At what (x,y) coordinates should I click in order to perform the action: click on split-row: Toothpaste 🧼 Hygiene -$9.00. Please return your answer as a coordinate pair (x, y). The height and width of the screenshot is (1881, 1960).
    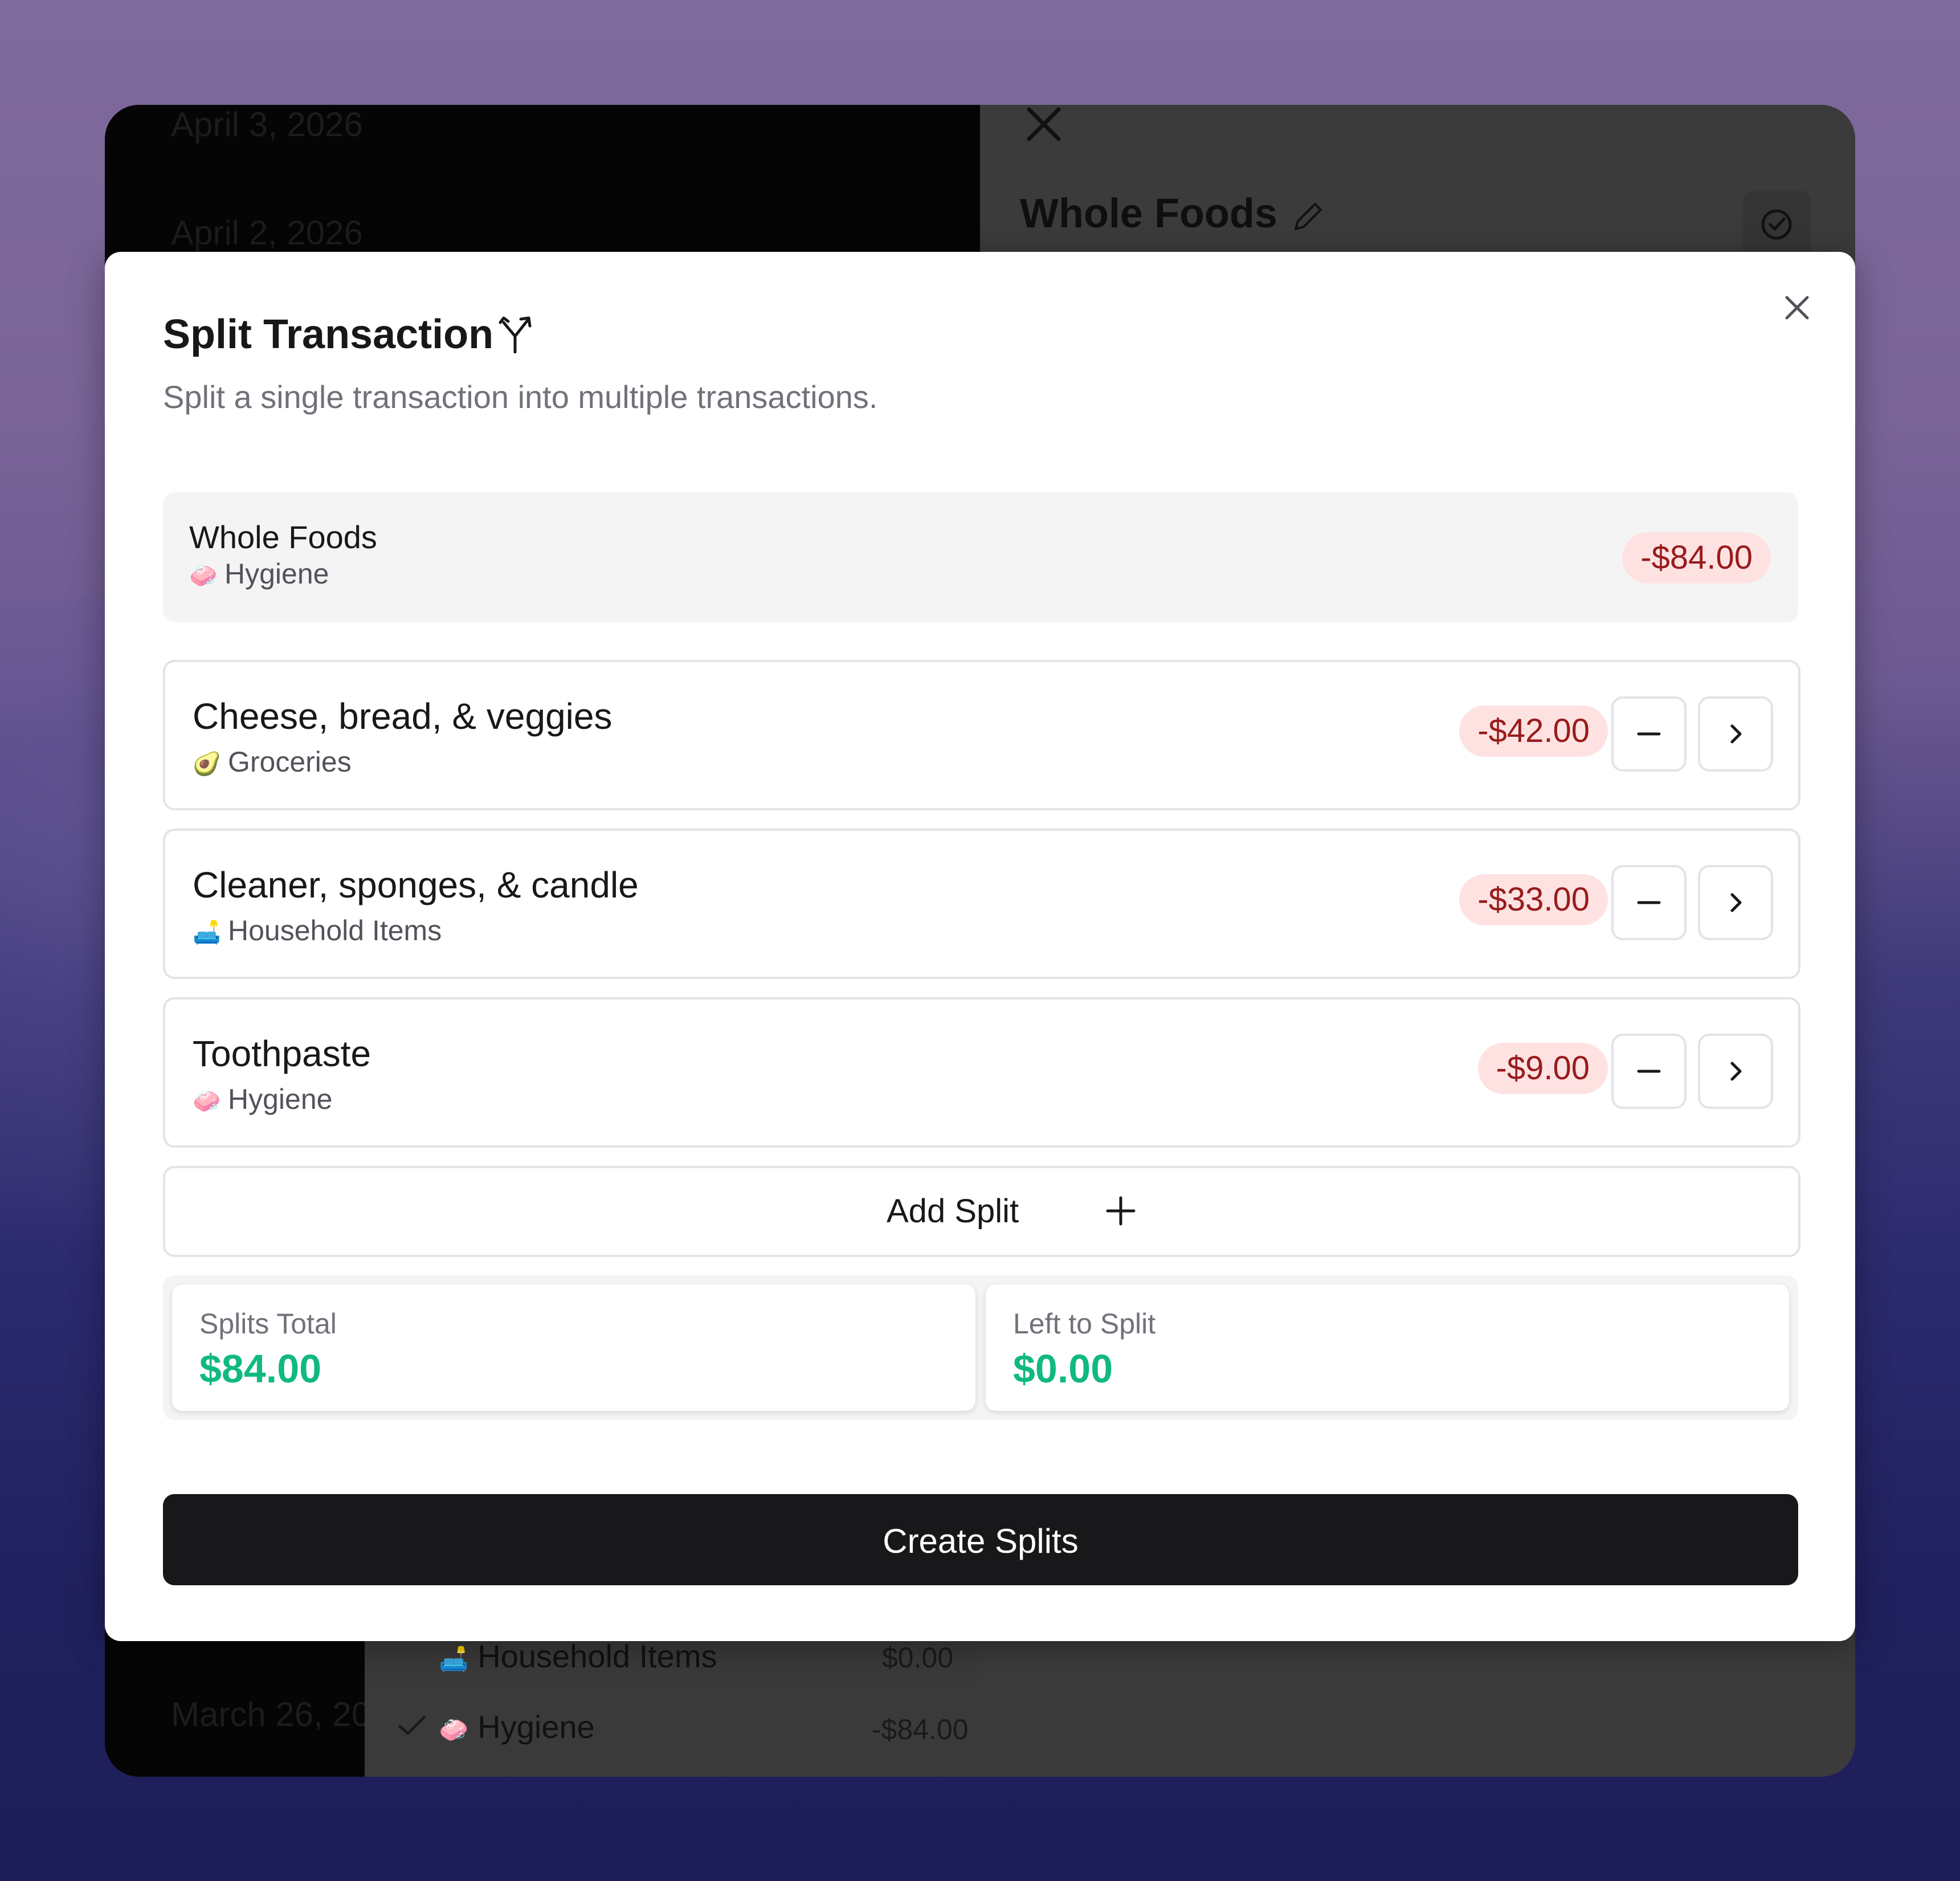
    Looking at the image, I should click on (981, 1072).